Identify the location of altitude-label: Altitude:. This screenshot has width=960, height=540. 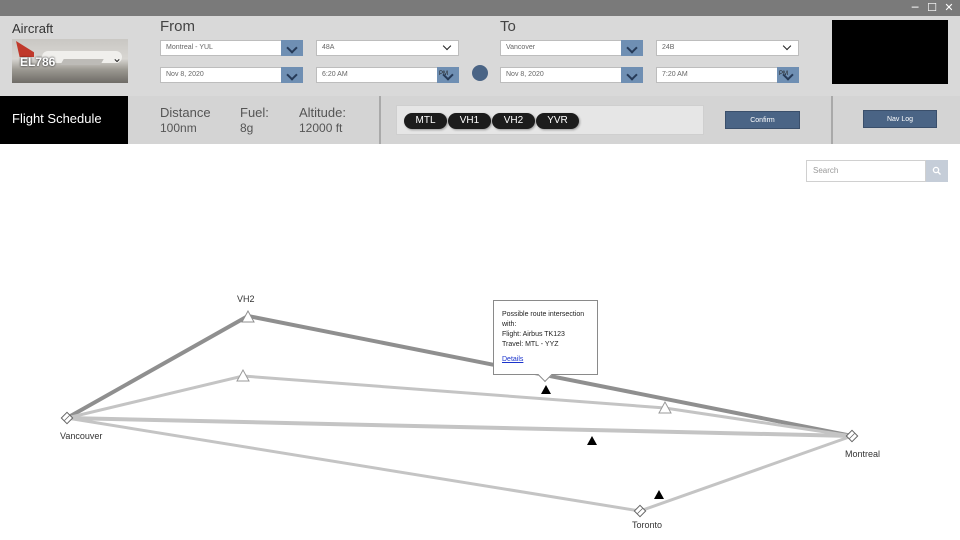
(322, 112).